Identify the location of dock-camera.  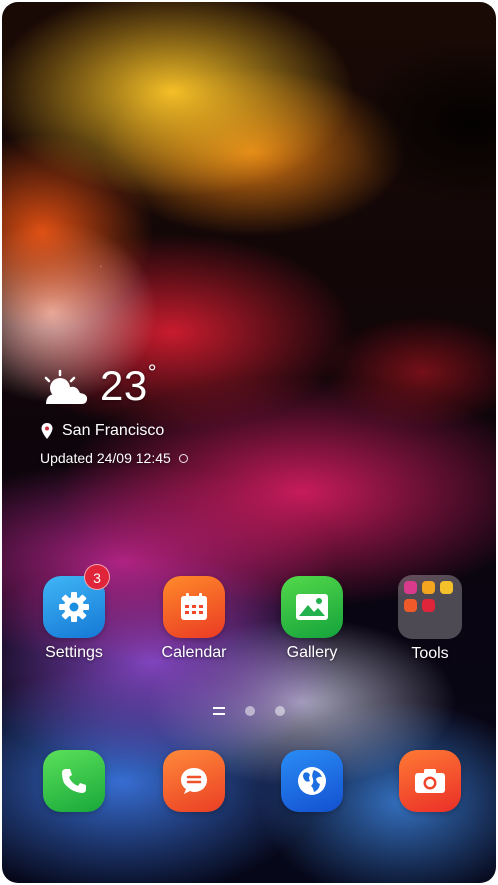
(430, 781).